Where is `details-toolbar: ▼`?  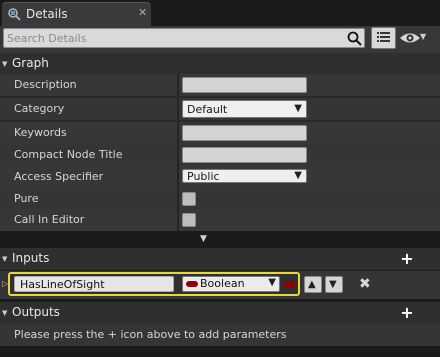 details-toolbar: ▼ is located at coordinates (220, 39).